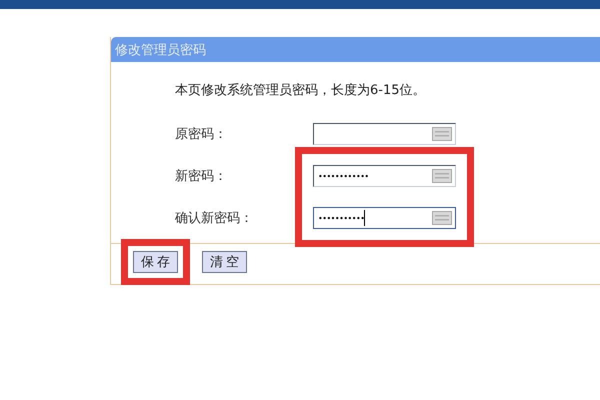  Describe the element at coordinates (355, 49) in the screenshot. I see `panel-title: 修改管理员密码` at that location.